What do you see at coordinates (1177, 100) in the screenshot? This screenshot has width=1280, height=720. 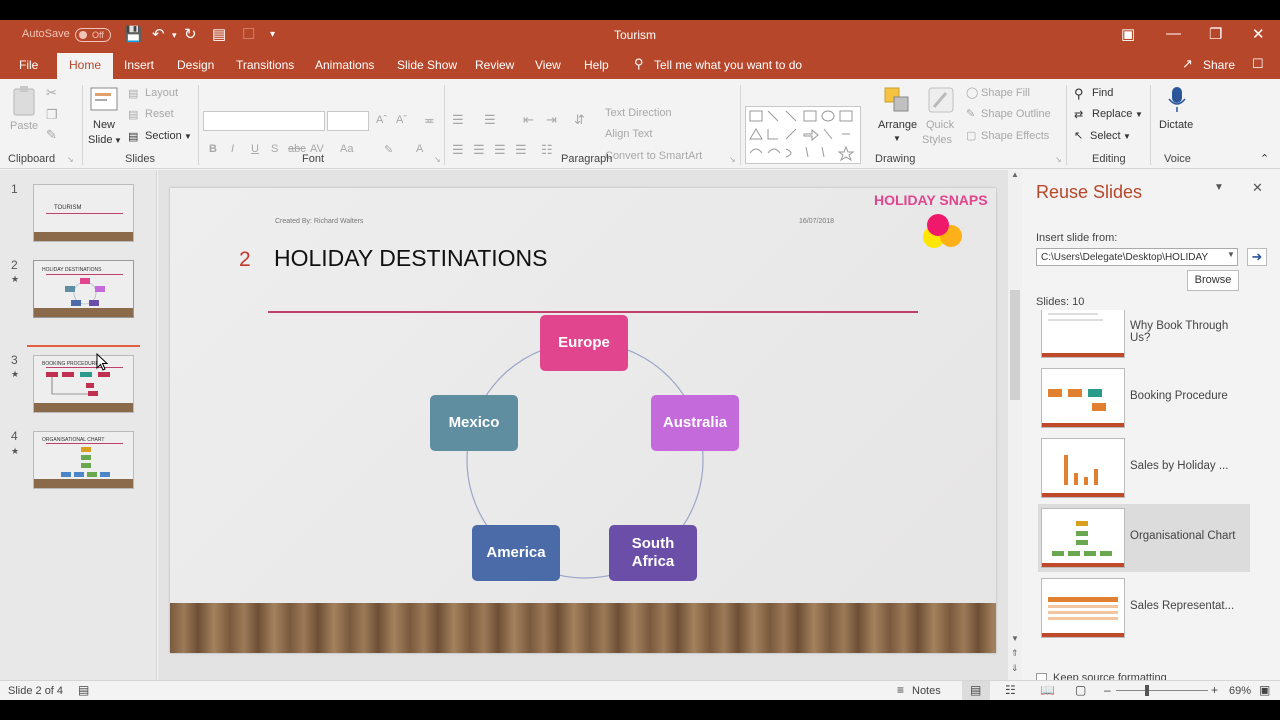 I see `microphone-icon` at bounding box center [1177, 100].